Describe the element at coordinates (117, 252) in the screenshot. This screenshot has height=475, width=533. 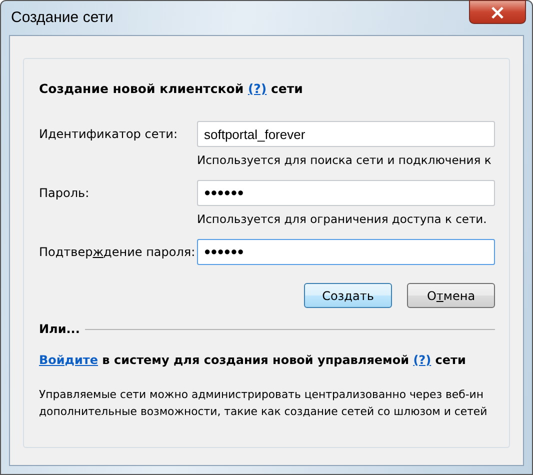
I see `field-label: Подтверждение пароля:` at that location.